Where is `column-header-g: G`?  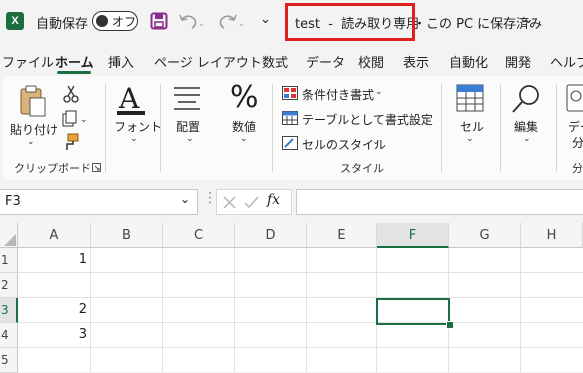 column-header-g: G is located at coordinates (485, 235).